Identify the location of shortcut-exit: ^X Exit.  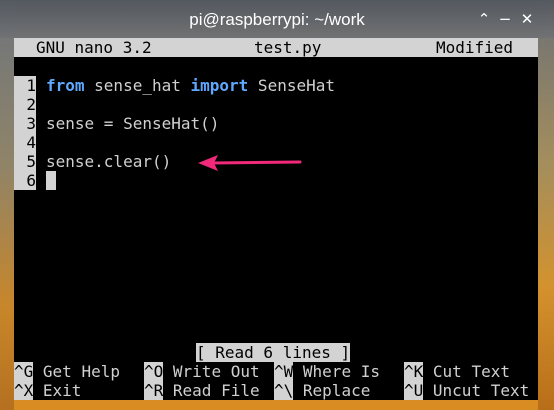
(47, 390).